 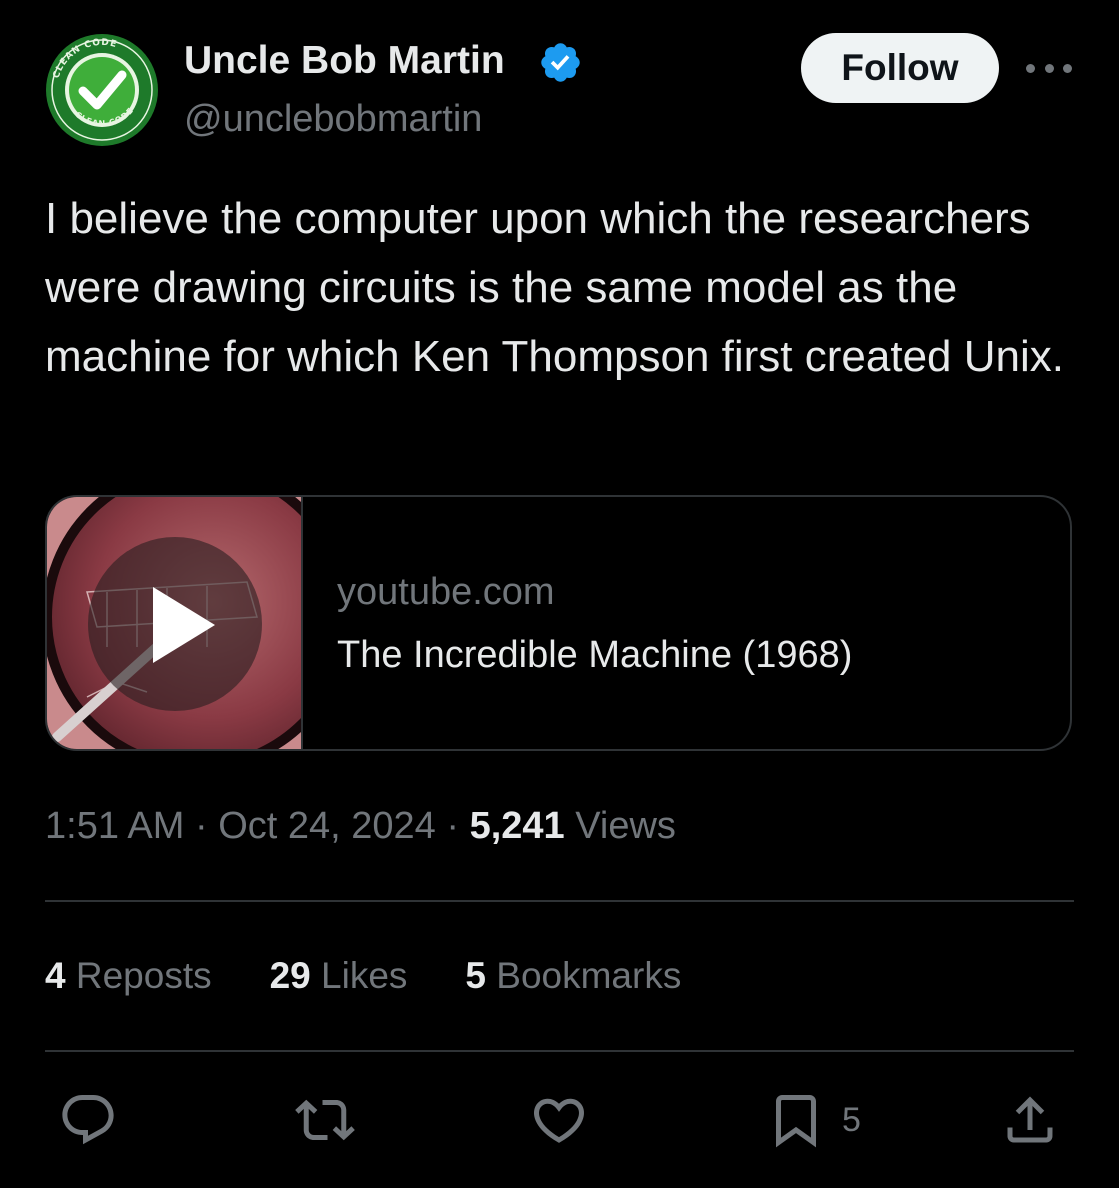 I want to click on bookmarks-stat: 5 Bookmarks, so click(x=573, y=976).